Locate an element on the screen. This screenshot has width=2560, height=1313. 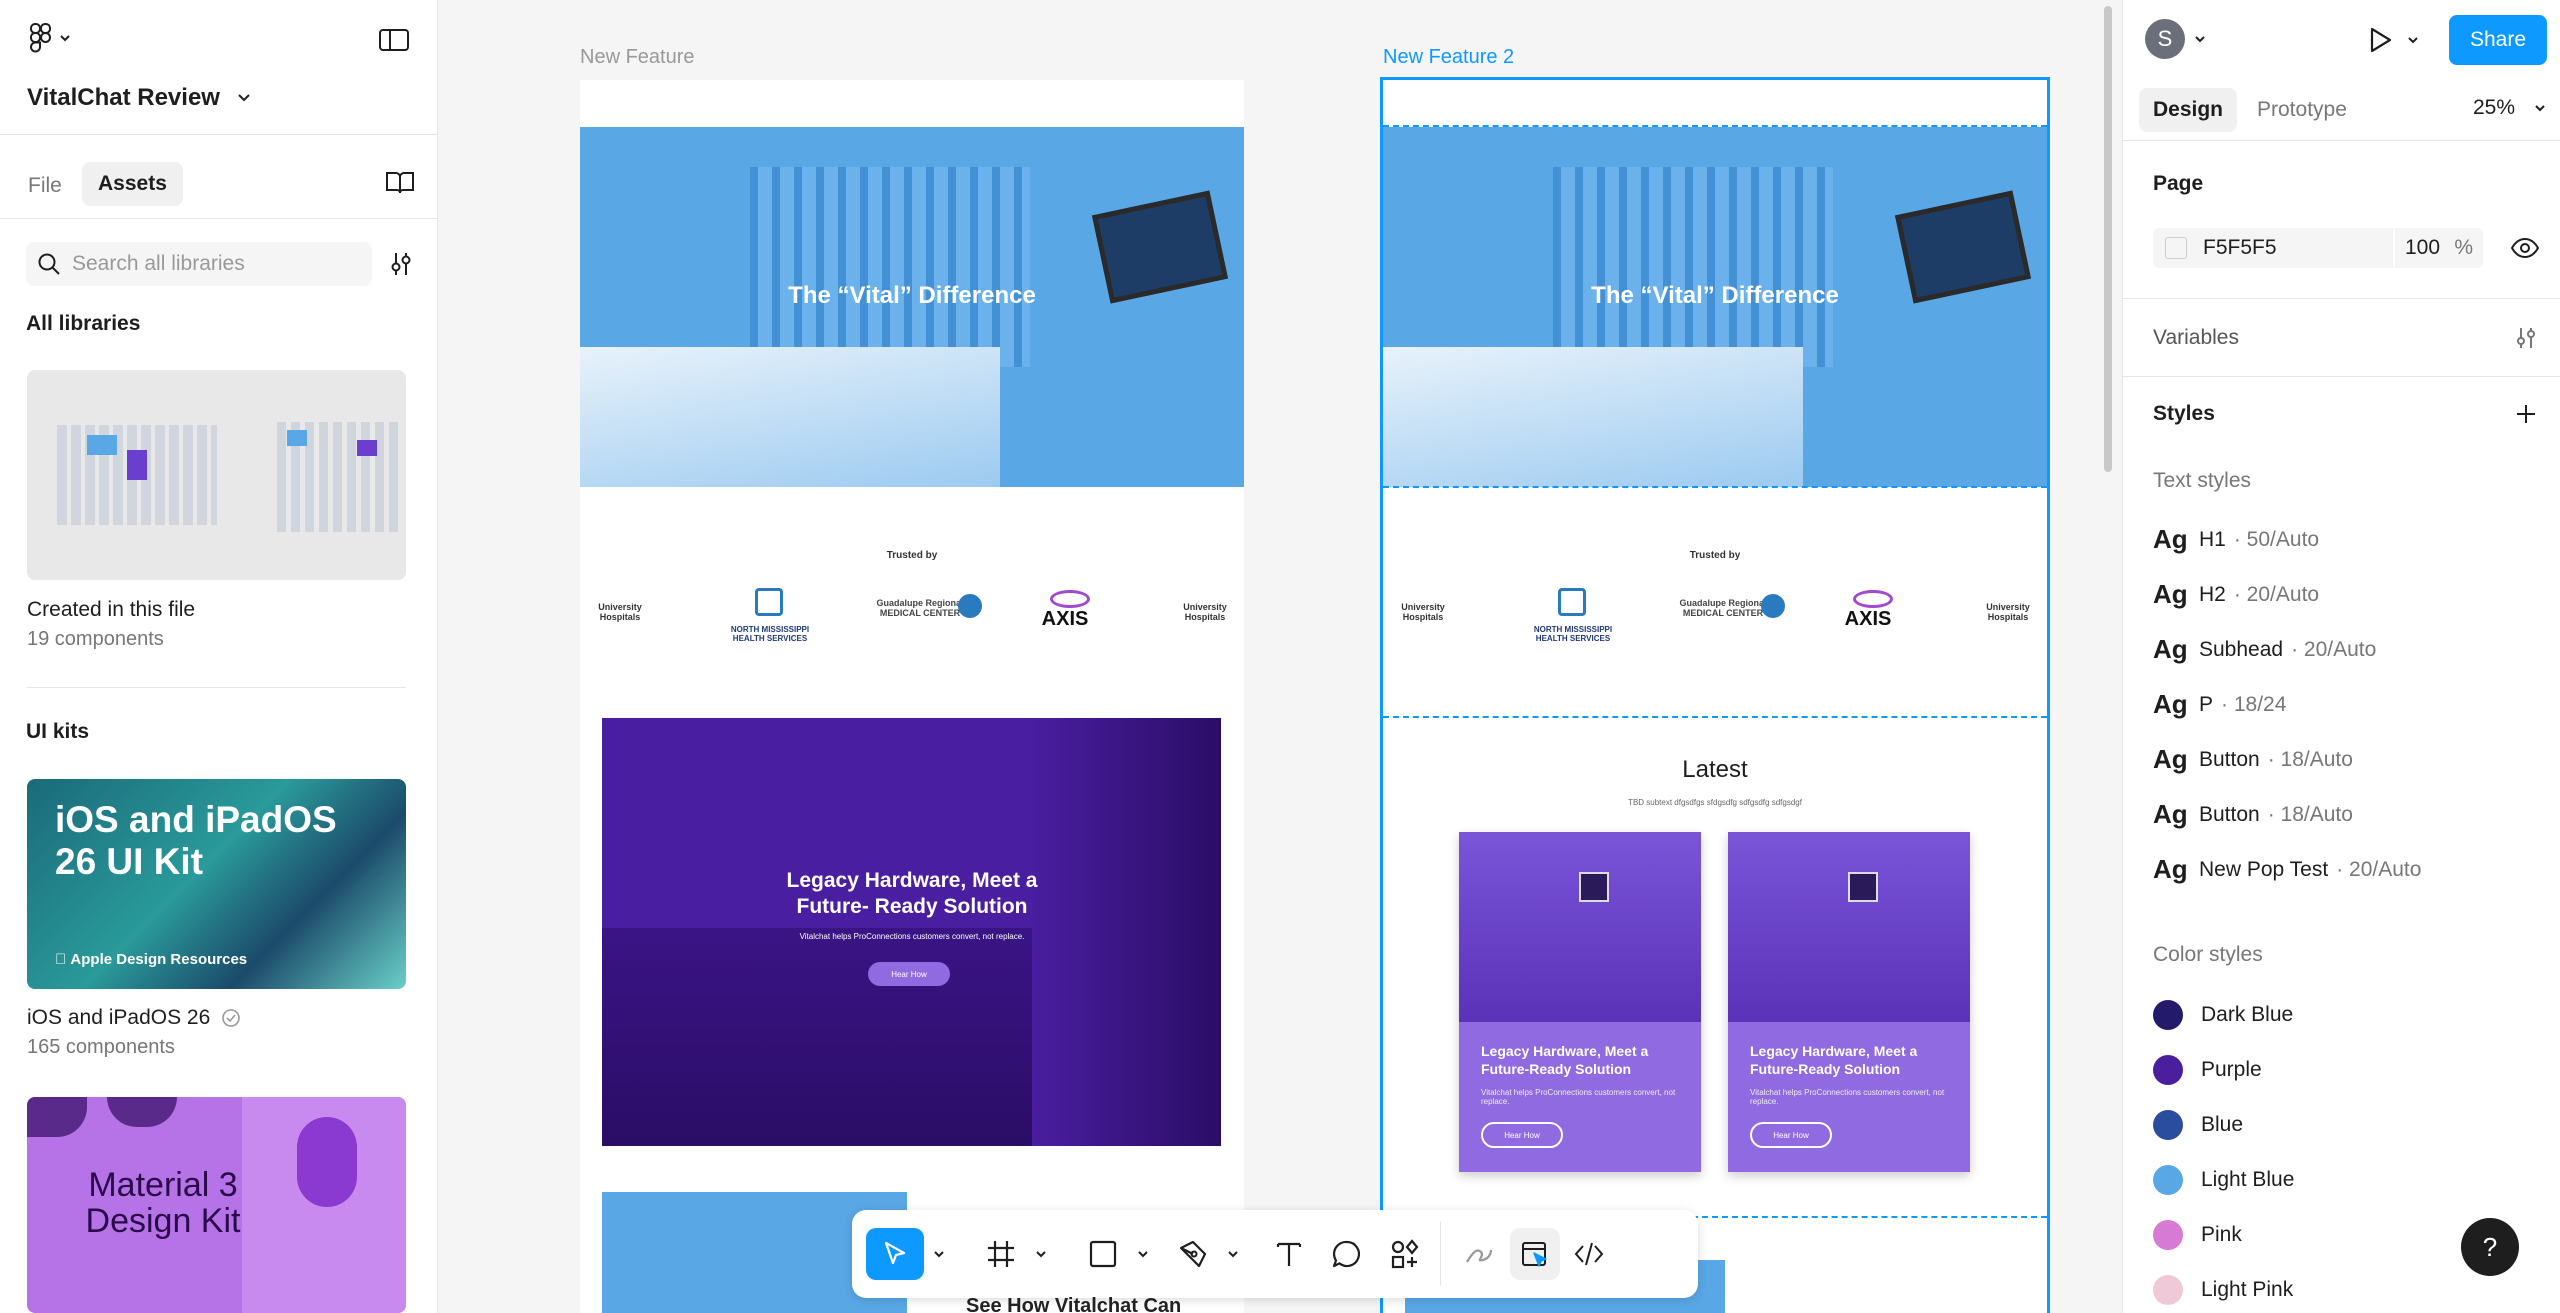
vertical-scrollbar is located at coordinates (2108, 239).